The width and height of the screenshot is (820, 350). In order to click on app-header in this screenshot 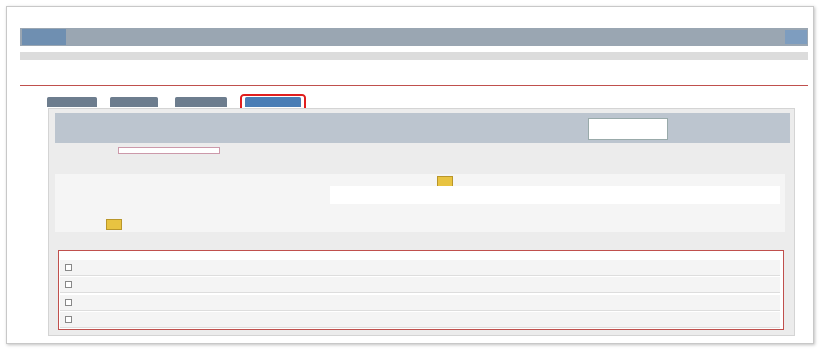, I will do `click(414, 37)`.